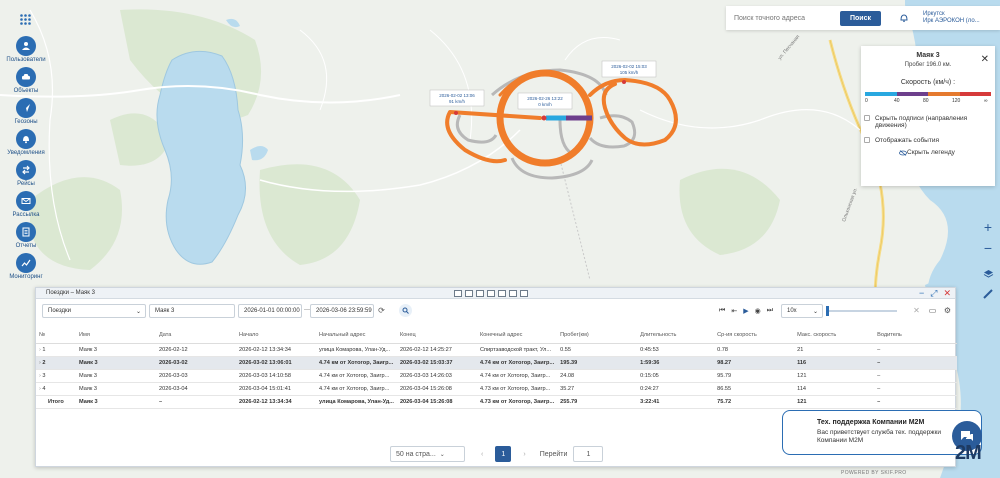 The image size is (1000, 478). I want to click on sidebar-item-objects: Объекты, so click(26, 80).